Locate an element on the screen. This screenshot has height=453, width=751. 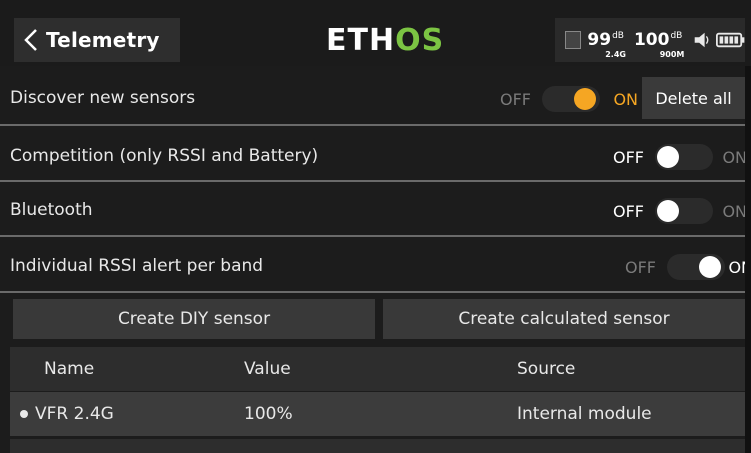
back-button: Telemetry is located at coordinates (97, 40).